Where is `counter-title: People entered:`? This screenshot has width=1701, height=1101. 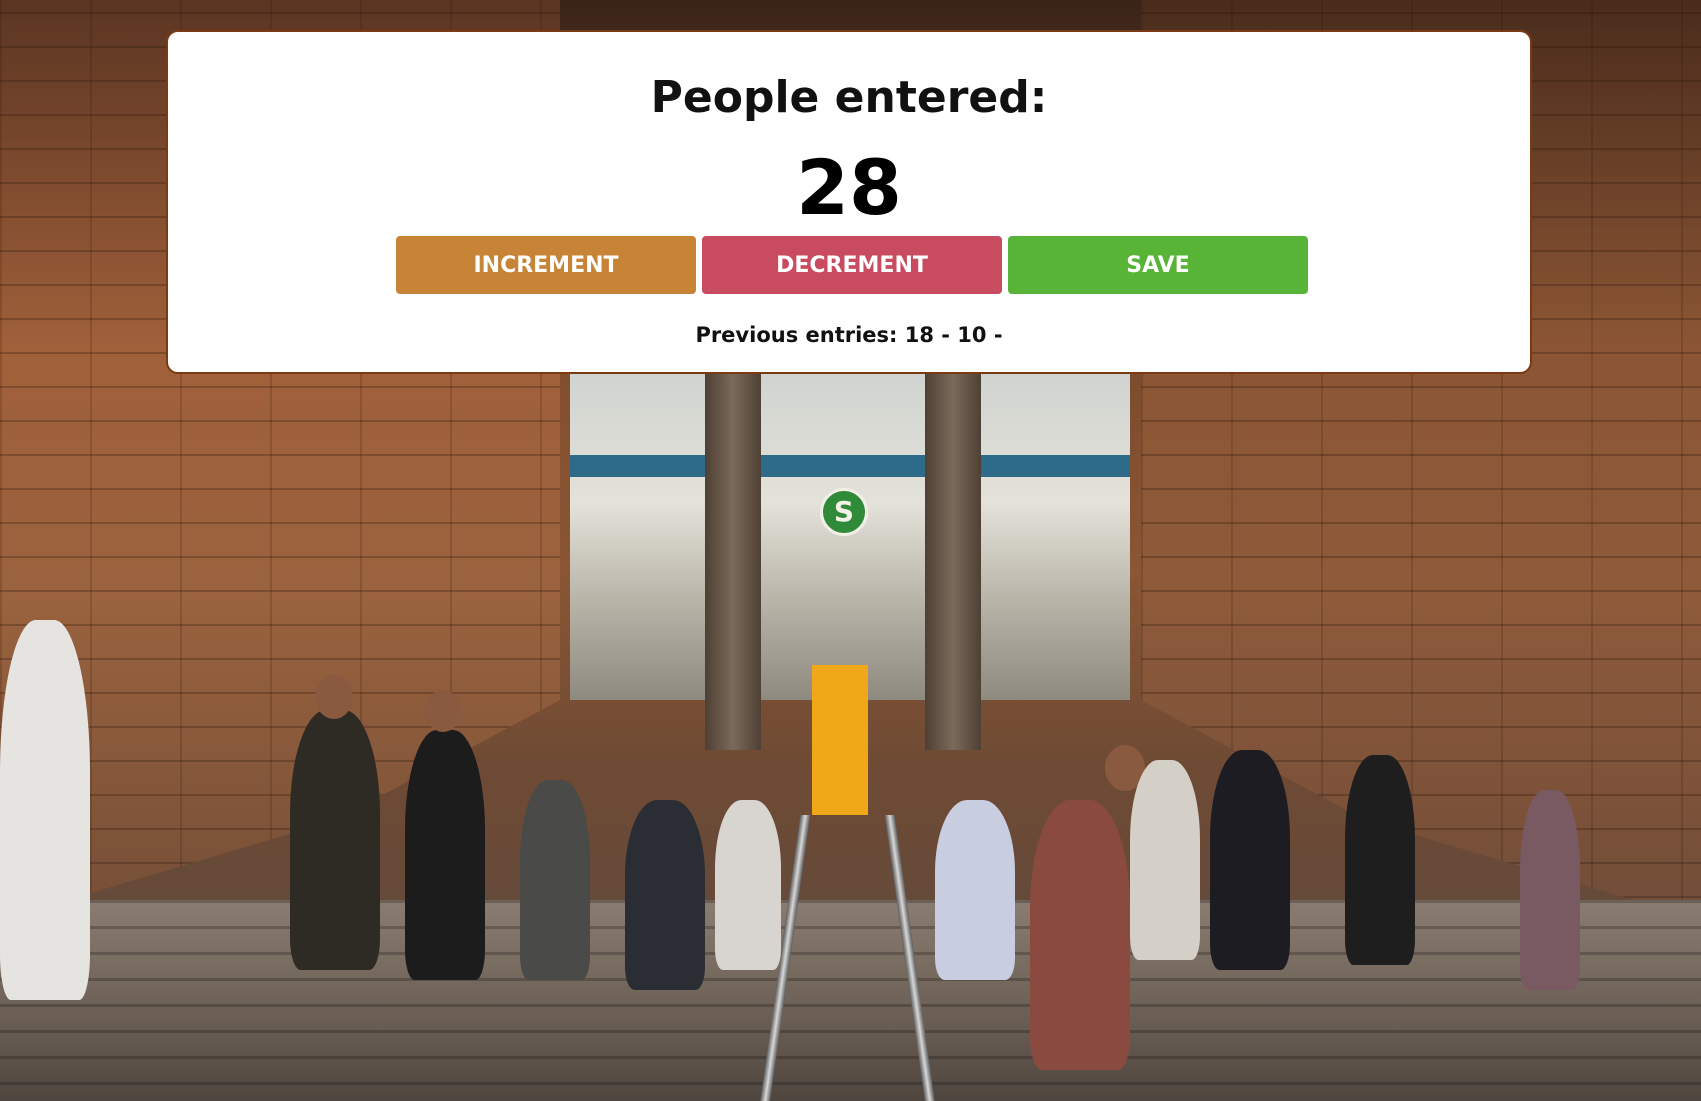 counter-title: People entered: is located at coordinates (849, 97).